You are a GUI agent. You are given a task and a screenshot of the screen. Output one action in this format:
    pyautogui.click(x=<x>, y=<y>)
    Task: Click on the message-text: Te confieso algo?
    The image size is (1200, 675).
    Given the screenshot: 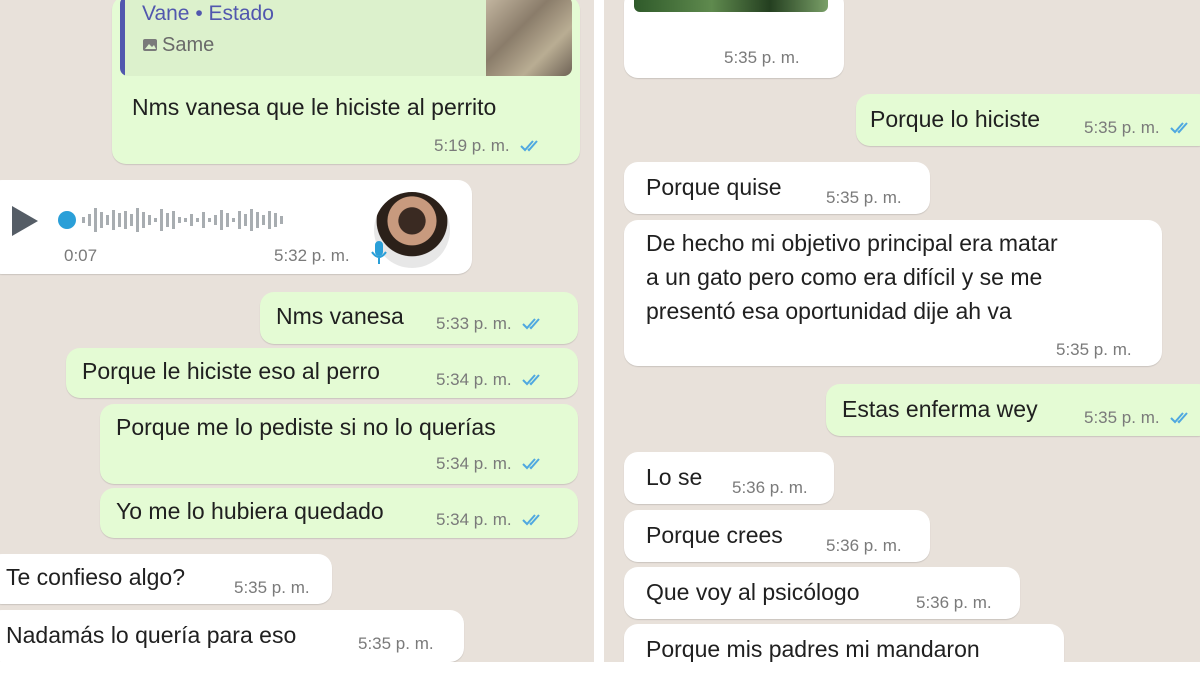 What is the action you would take?
    pyautogui.click(x=96, y=577)
    